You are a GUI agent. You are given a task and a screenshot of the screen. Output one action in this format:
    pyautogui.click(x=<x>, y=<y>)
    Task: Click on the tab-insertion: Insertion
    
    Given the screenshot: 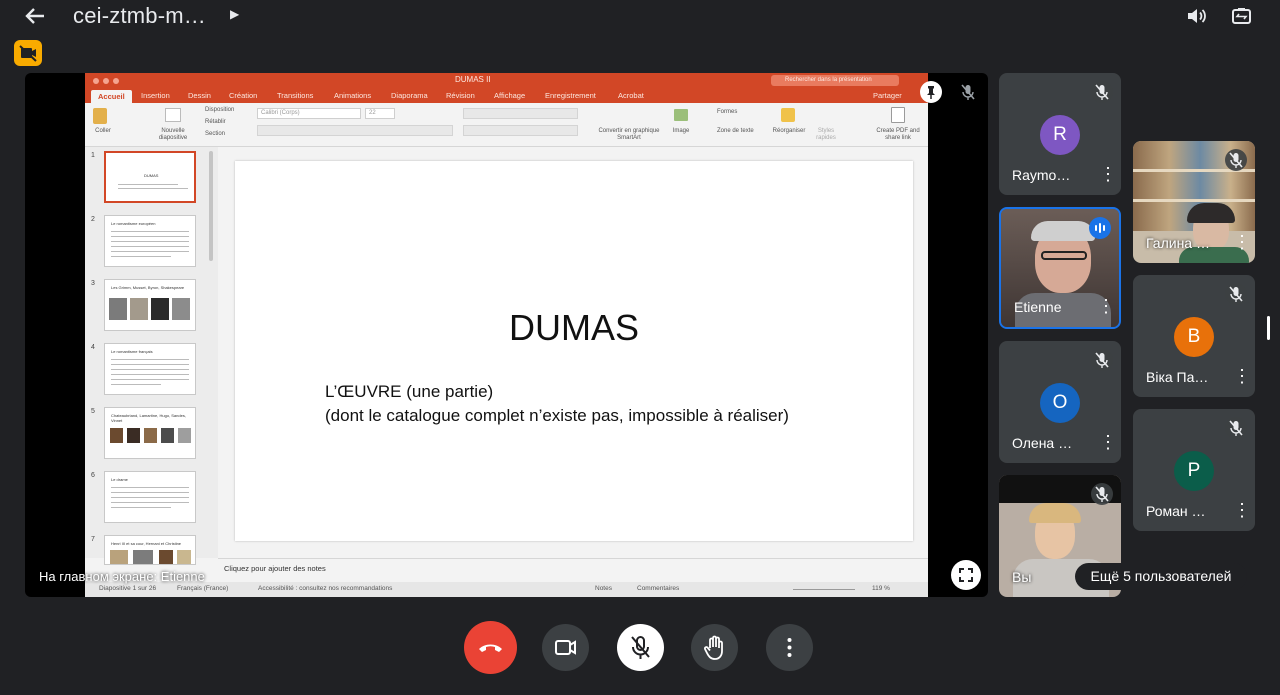 What is the action you would take?
    pyautogui.click(x=155, y=95)
    